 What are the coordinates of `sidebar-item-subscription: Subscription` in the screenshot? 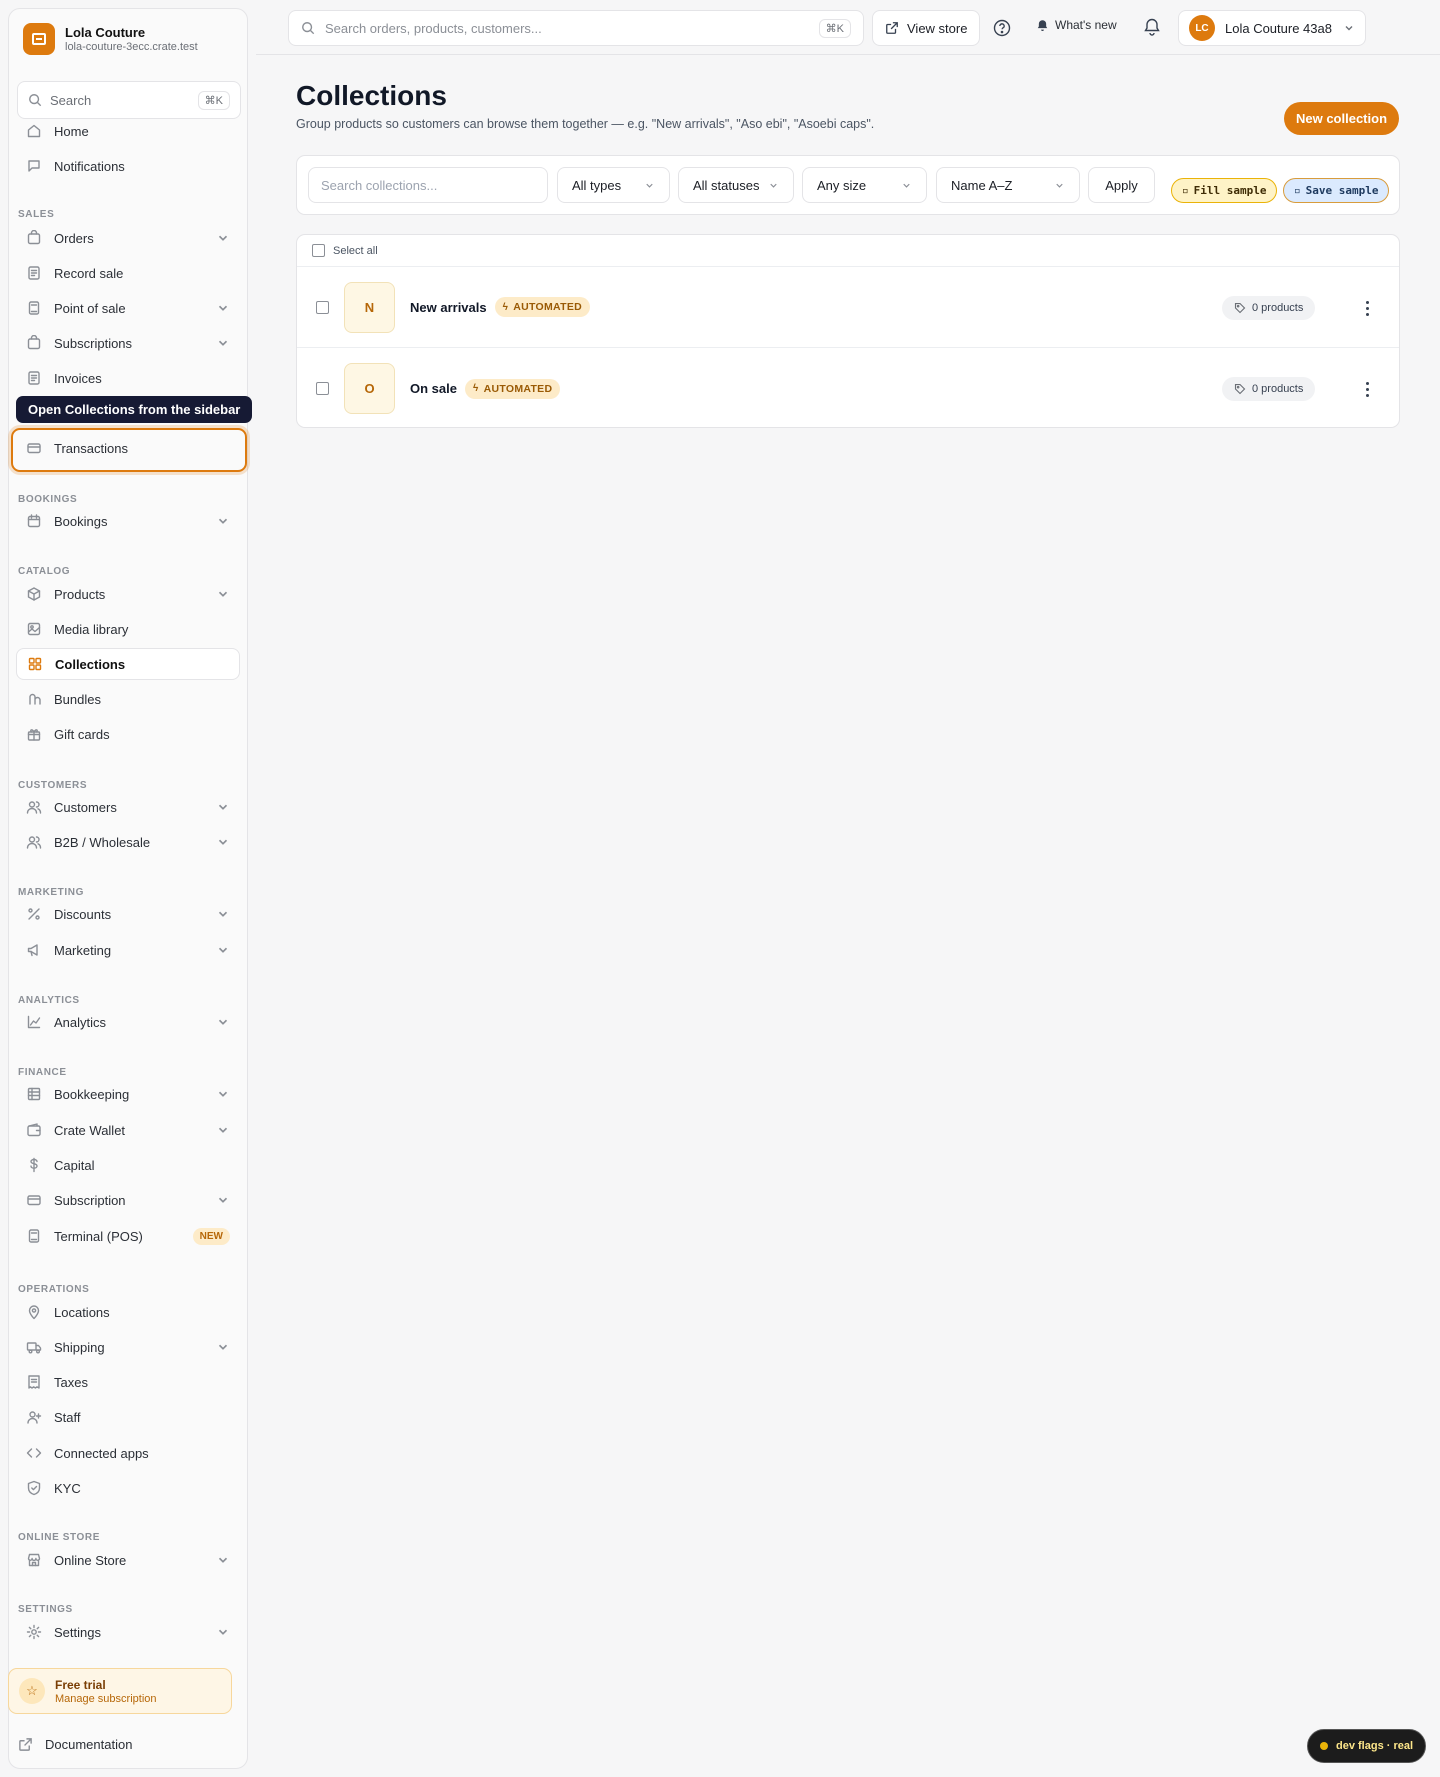 It's located at (128, 1200).